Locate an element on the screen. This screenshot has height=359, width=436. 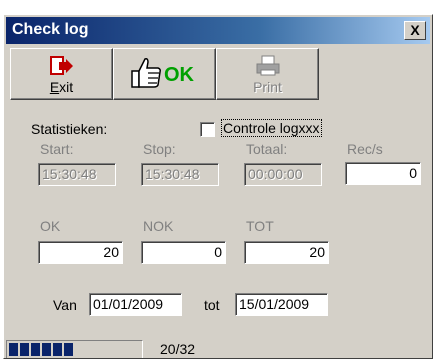
van-date-input: 01/01/2009 is located at coordinates (135, 304).